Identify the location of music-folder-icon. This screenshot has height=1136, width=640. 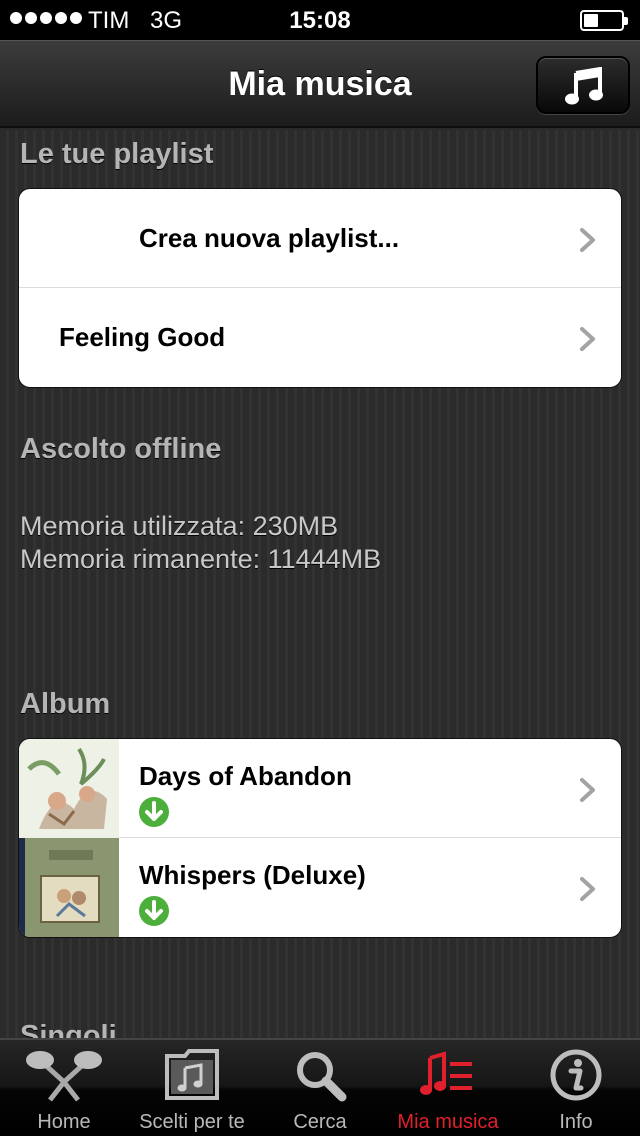
(192, 1074).